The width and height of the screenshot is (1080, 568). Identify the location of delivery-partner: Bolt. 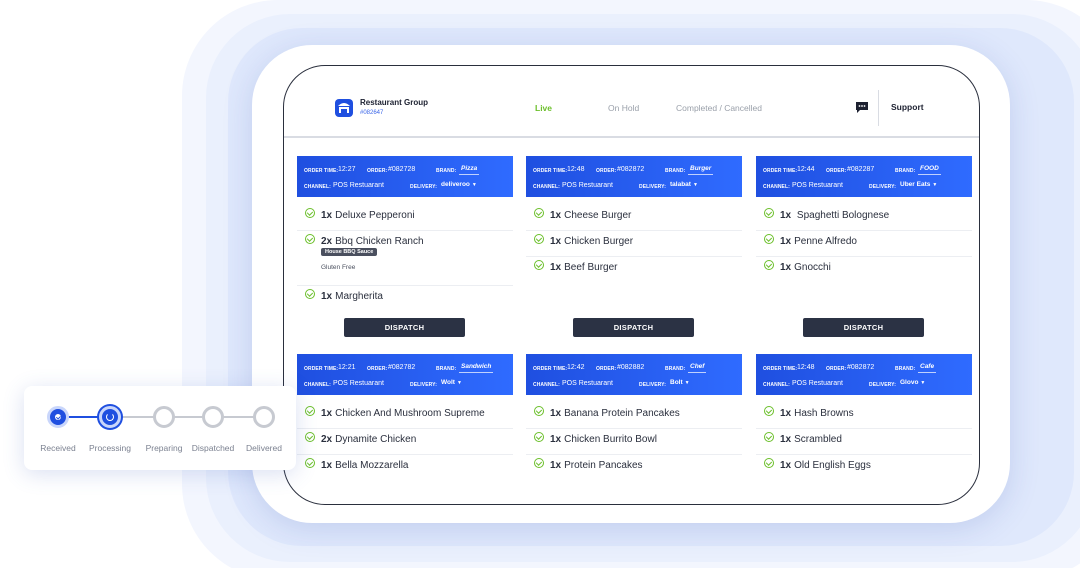
(676, 382).